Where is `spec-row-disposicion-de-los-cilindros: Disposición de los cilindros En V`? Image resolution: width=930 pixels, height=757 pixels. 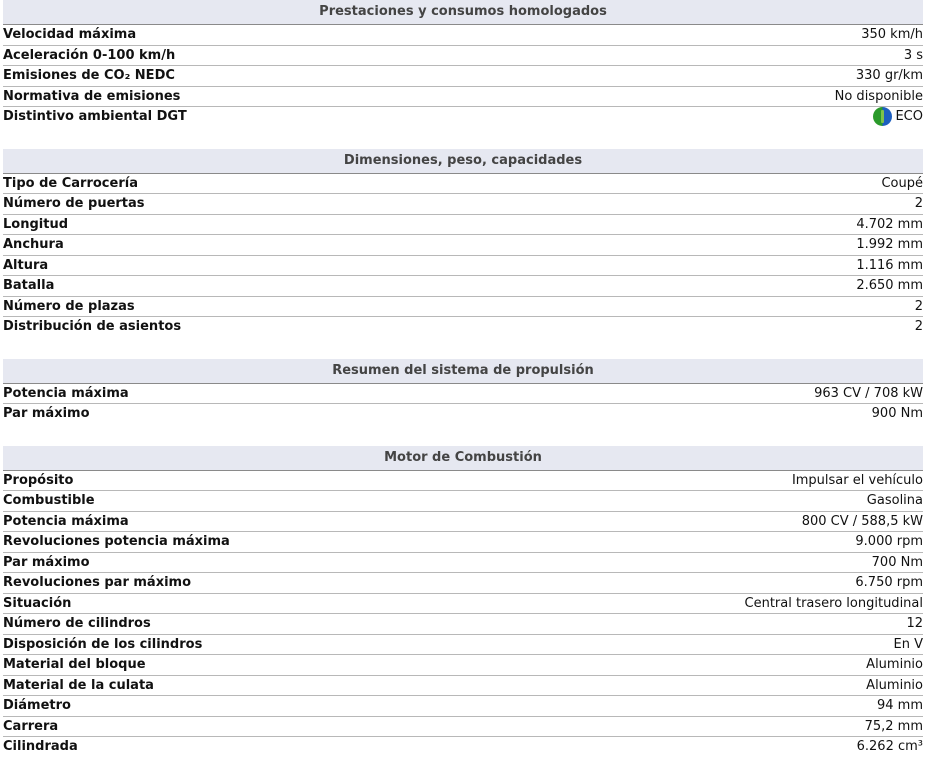
spec-row-disposicion-de-los-cilindros: Disposición de los cilindros En V is located at coordinates (463, 645).